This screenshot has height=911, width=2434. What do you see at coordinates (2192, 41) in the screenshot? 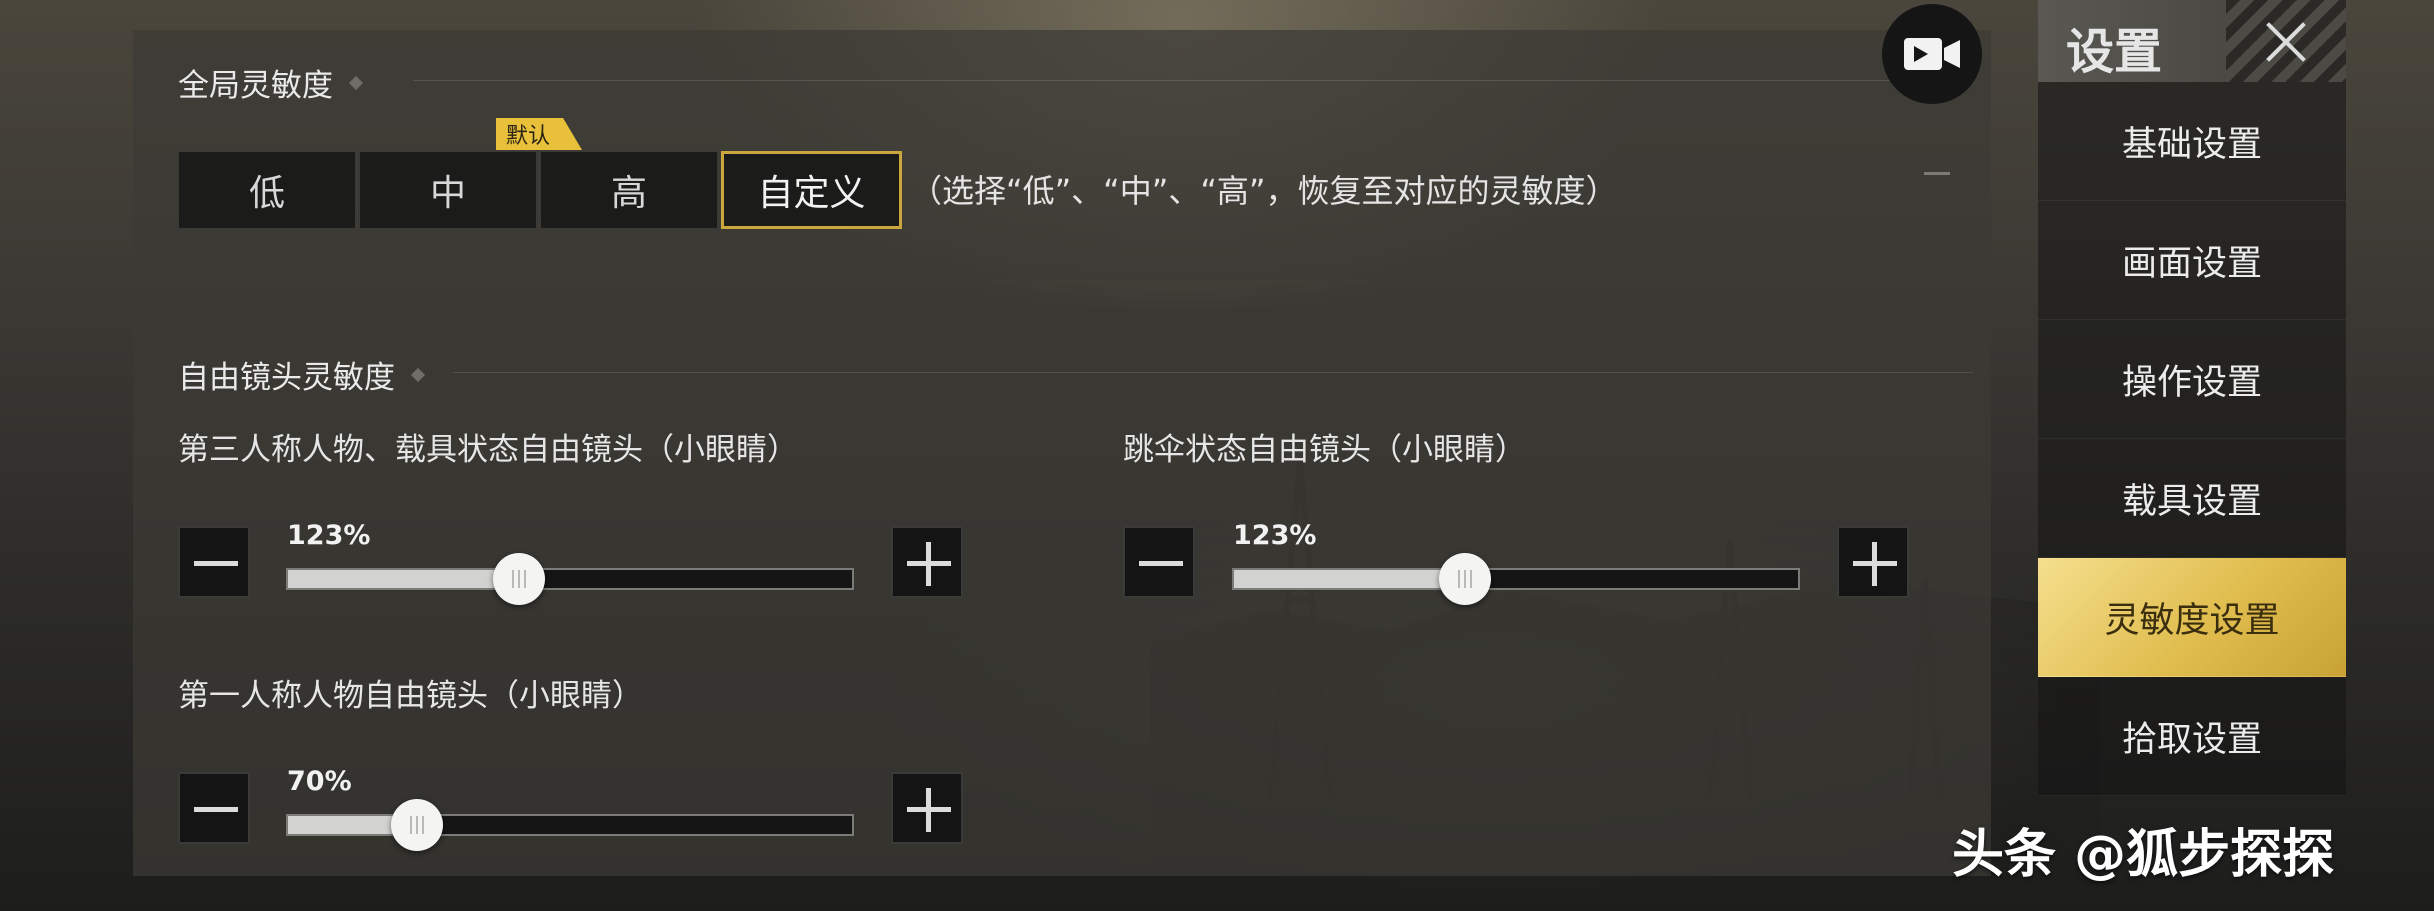
I see `sidebar-header: 设置` at bounding box center [2192, 41].